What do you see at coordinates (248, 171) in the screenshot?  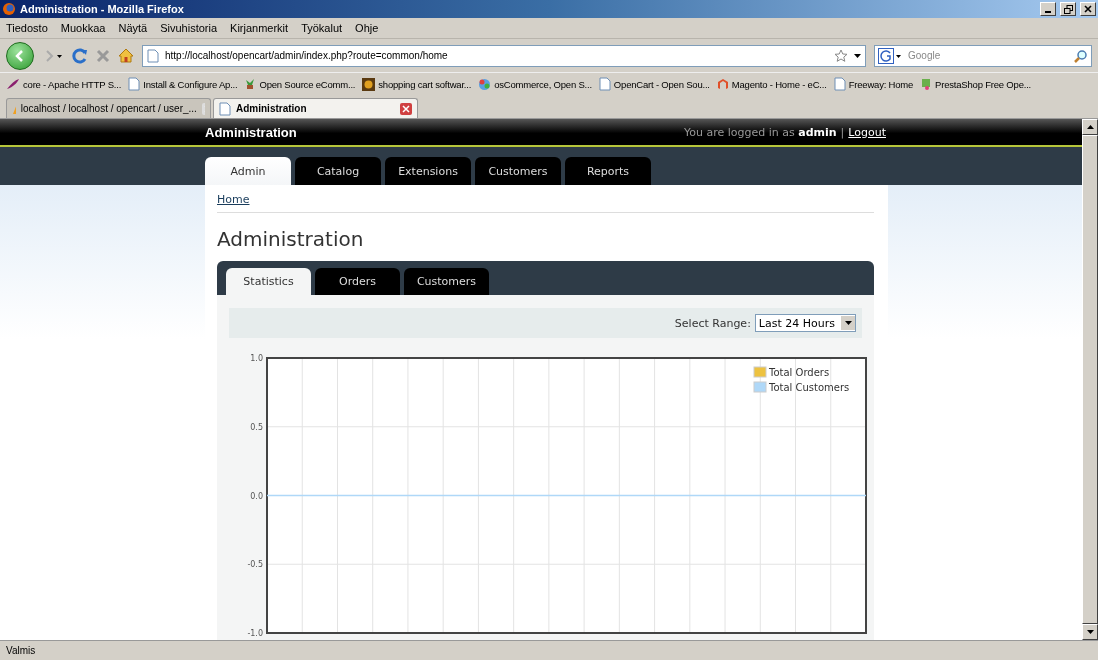 I see `nav-tab: Admin` at bounding box center [248, 171].